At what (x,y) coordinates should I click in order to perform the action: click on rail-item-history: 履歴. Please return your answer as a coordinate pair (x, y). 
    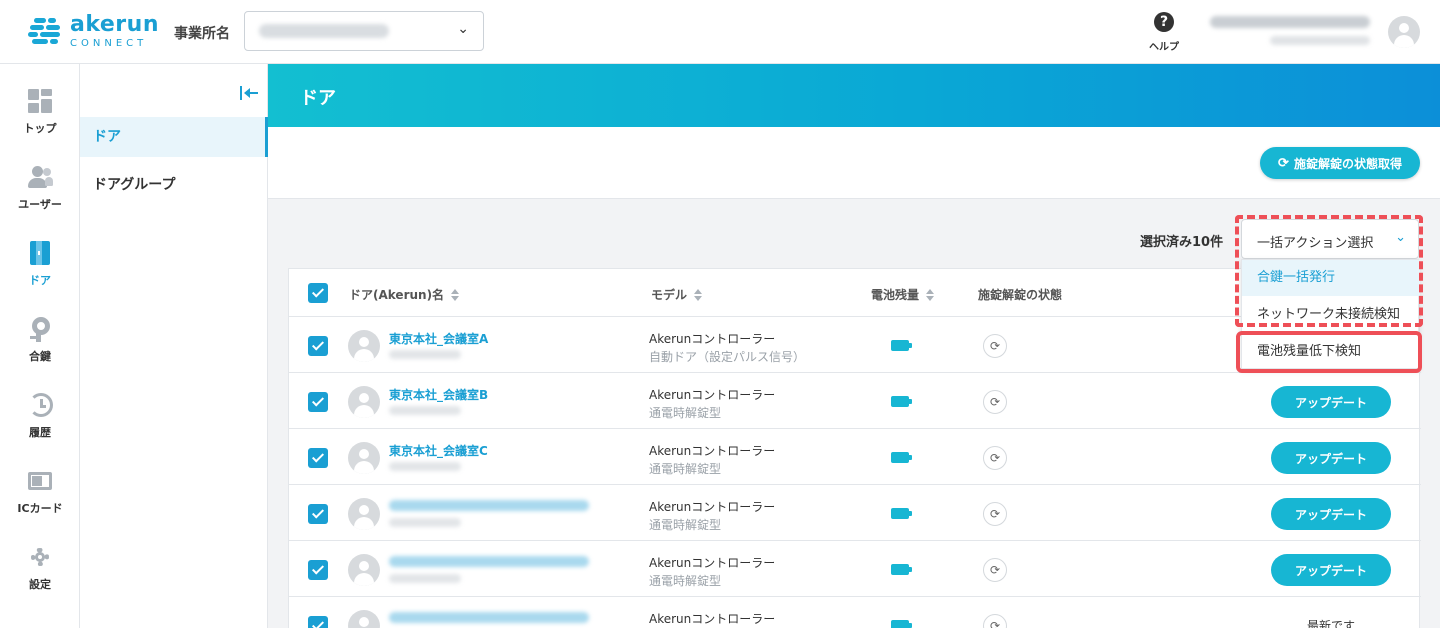
    Looking at the image, I should click on (40, 425).